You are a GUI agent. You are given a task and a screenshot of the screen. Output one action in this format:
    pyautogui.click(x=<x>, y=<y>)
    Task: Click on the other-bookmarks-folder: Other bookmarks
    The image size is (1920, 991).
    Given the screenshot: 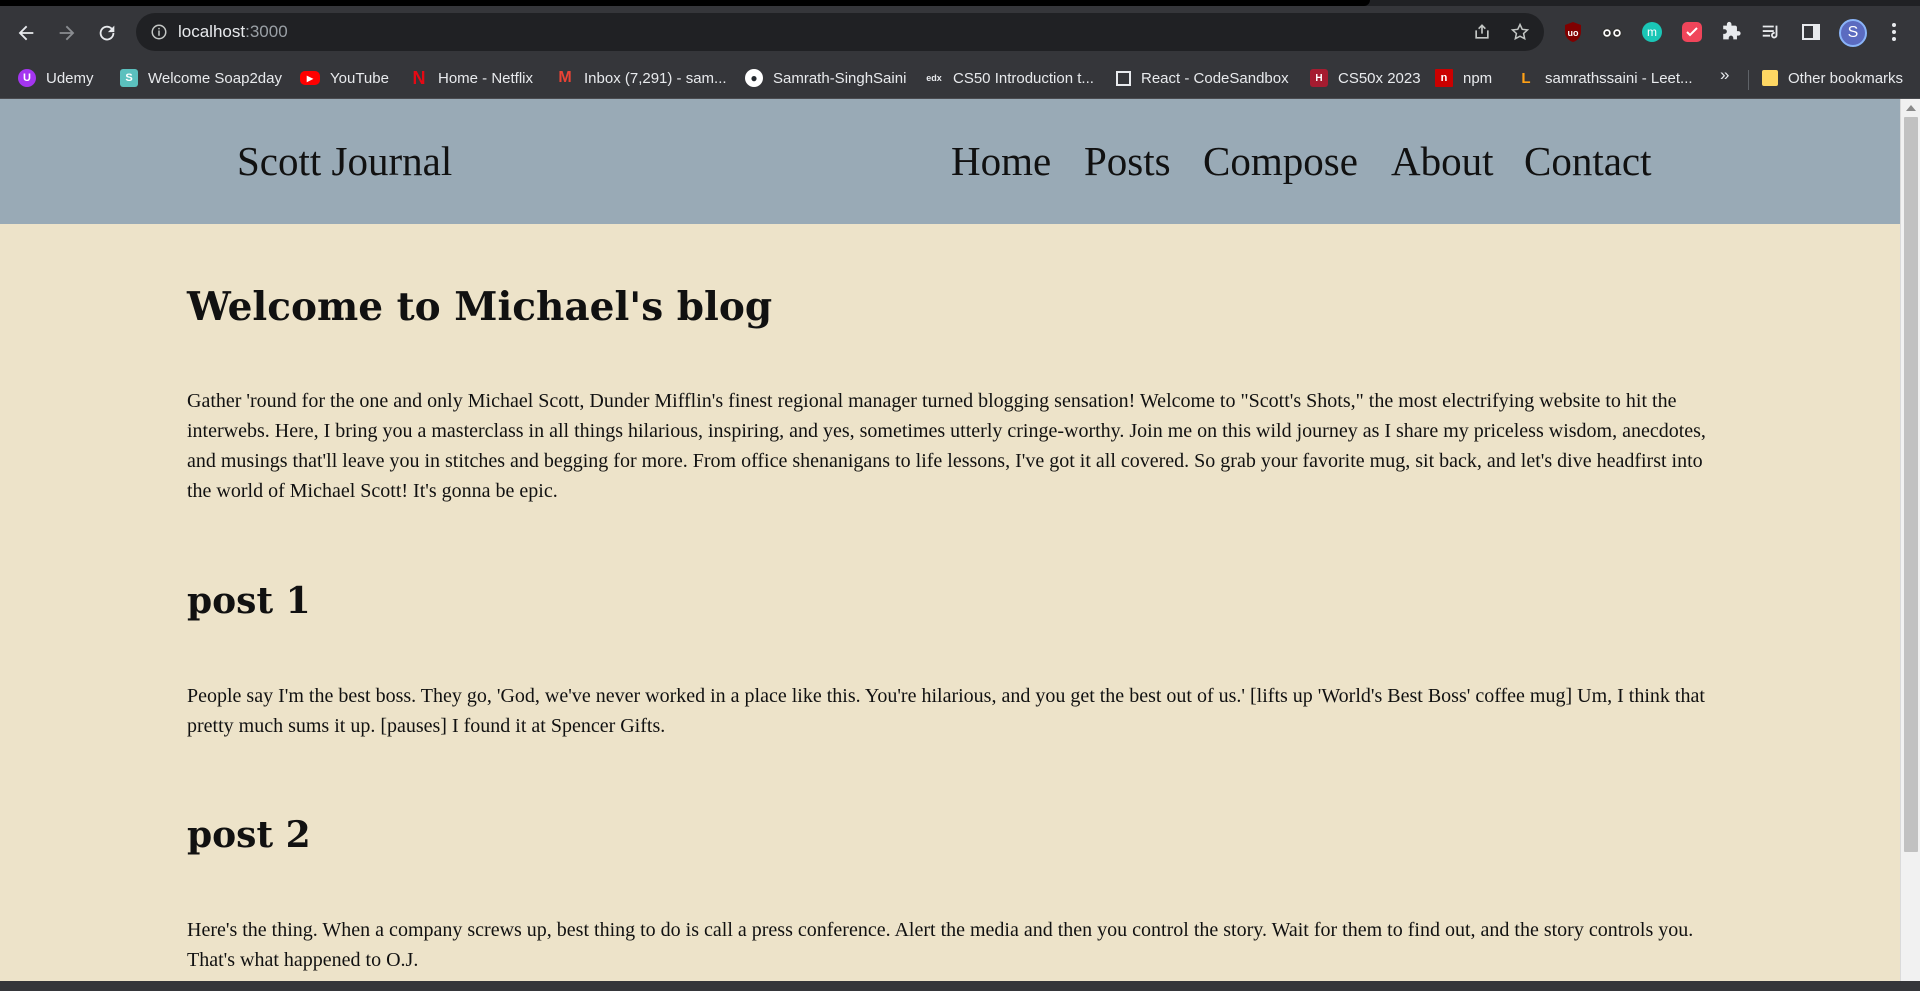 What is the action you would take?
    pyautogui.click(x=1832, y=78)
    